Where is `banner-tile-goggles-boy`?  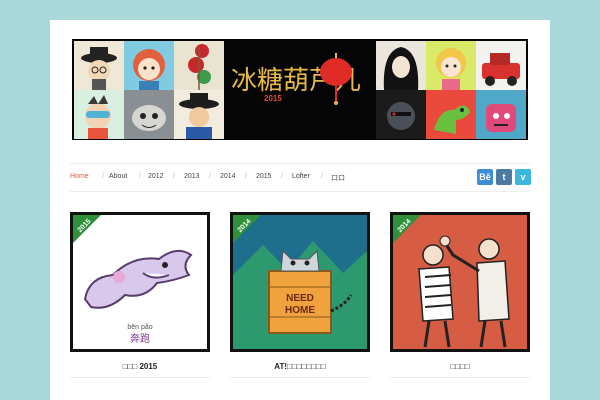 banner-tile-goggles-boy is located at coordinates (99, 114).